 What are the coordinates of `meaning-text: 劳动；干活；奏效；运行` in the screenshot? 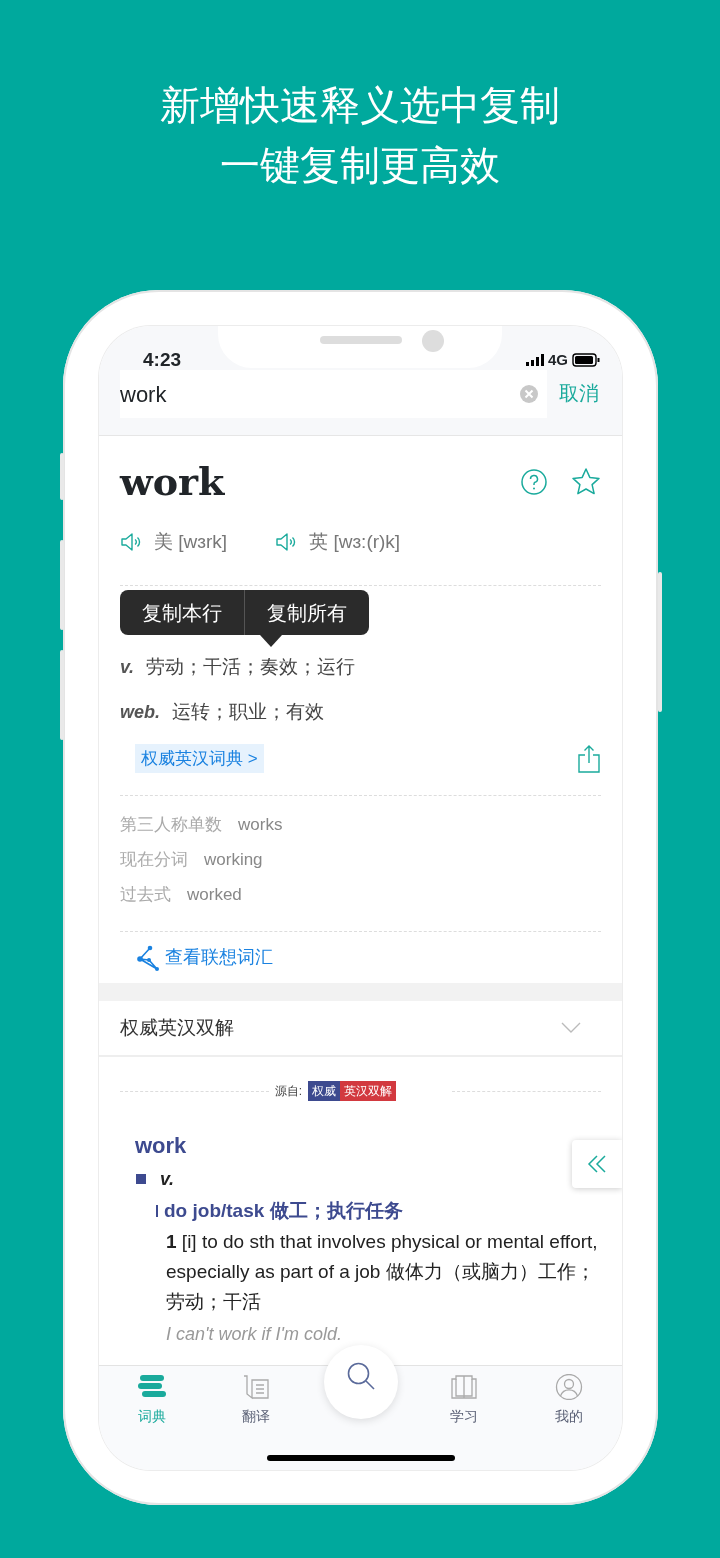 It's located at (251, 667).